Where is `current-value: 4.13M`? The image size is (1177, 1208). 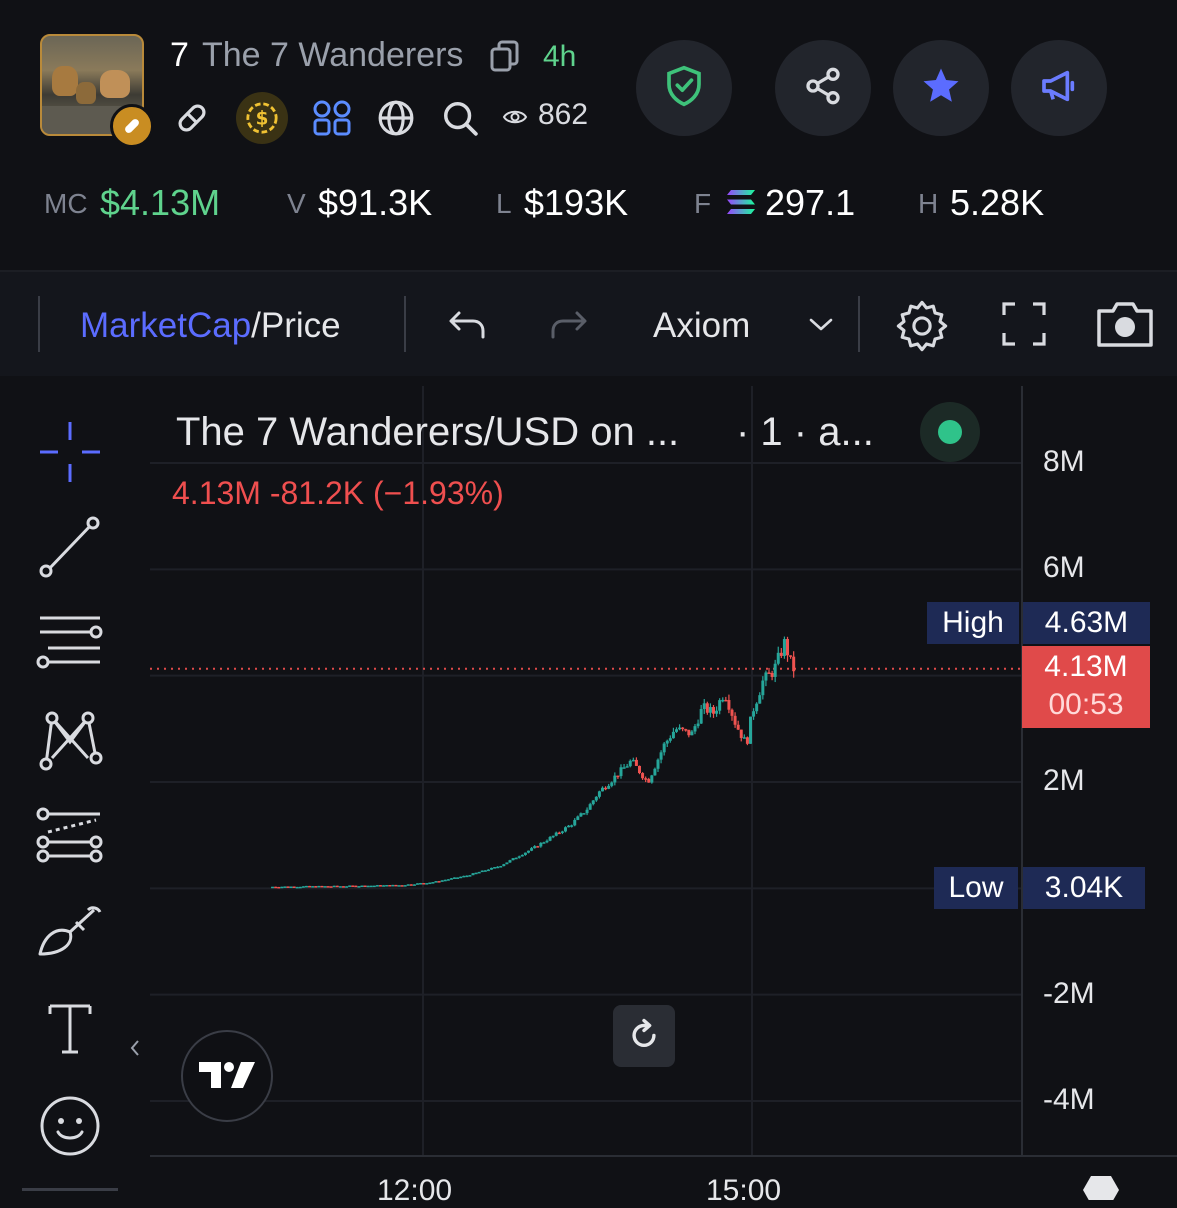 current-value: 4.13M is located at coordinates (1086, 666).